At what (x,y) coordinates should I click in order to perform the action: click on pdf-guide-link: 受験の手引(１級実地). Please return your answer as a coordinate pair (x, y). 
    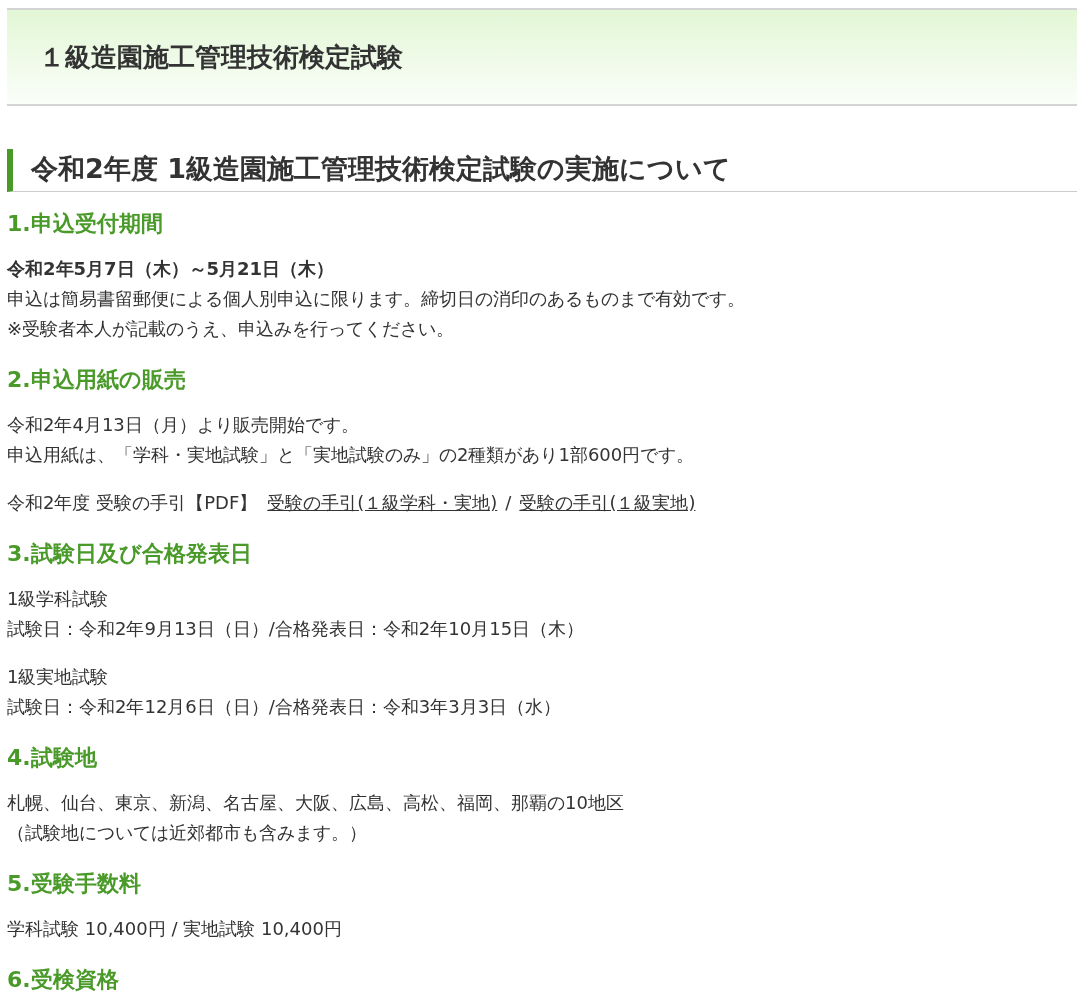
    Looking at the image, I should click on (607, 503).